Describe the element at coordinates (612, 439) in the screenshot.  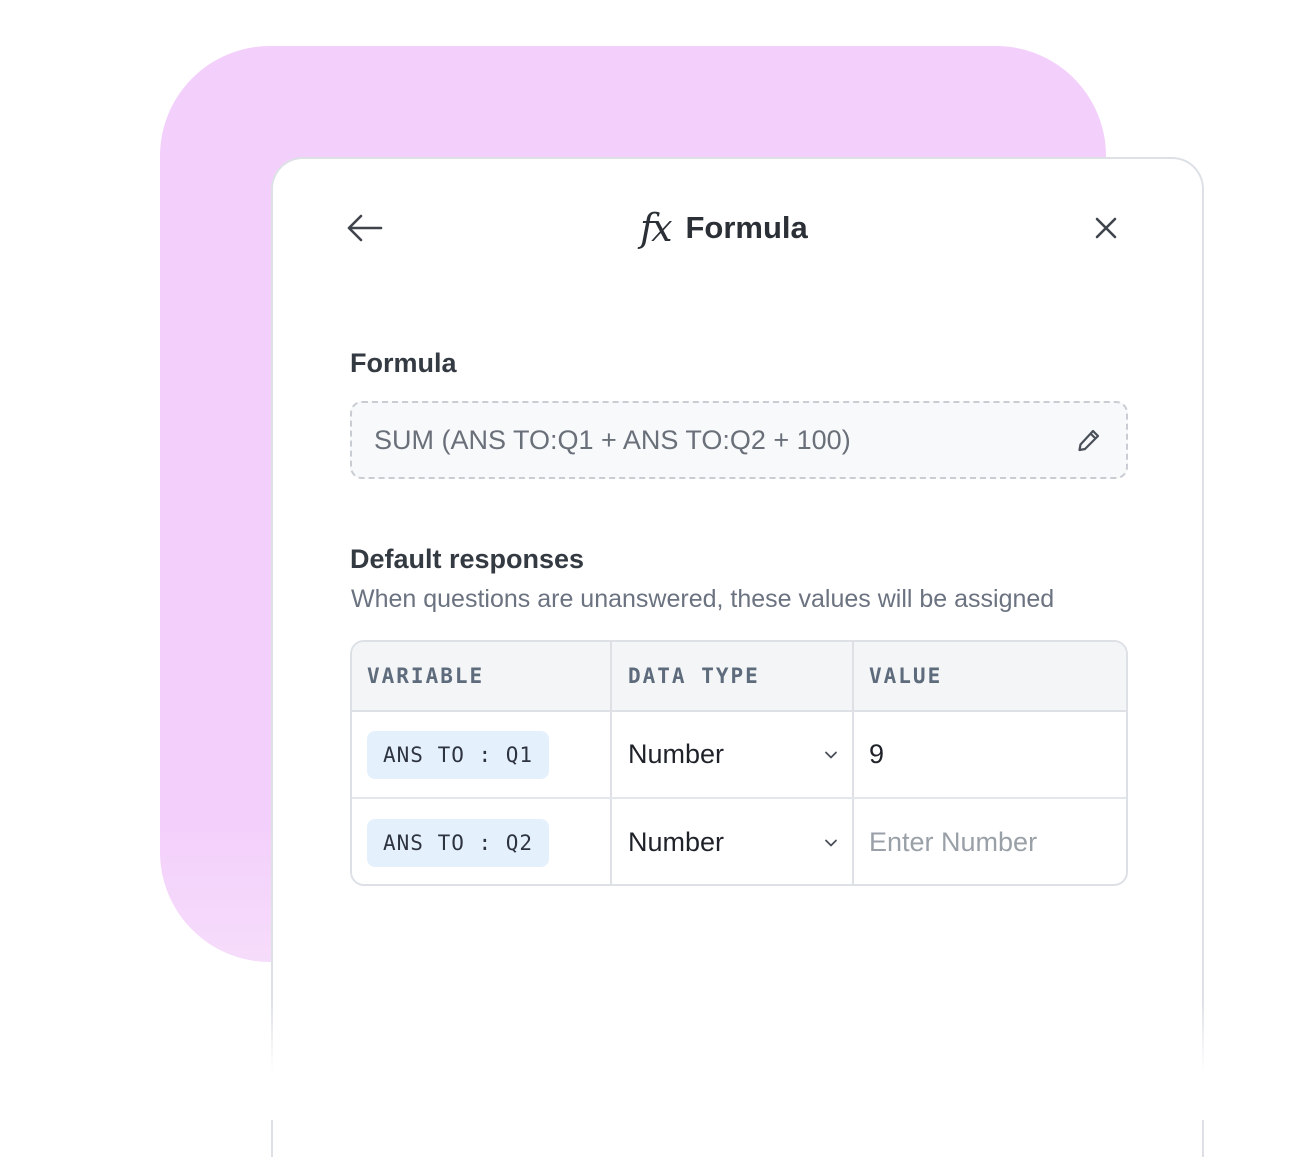
I see `formula-expression: SUM (ANS TO:Q1 + ANS TO:Q2 + 100)` at that location.